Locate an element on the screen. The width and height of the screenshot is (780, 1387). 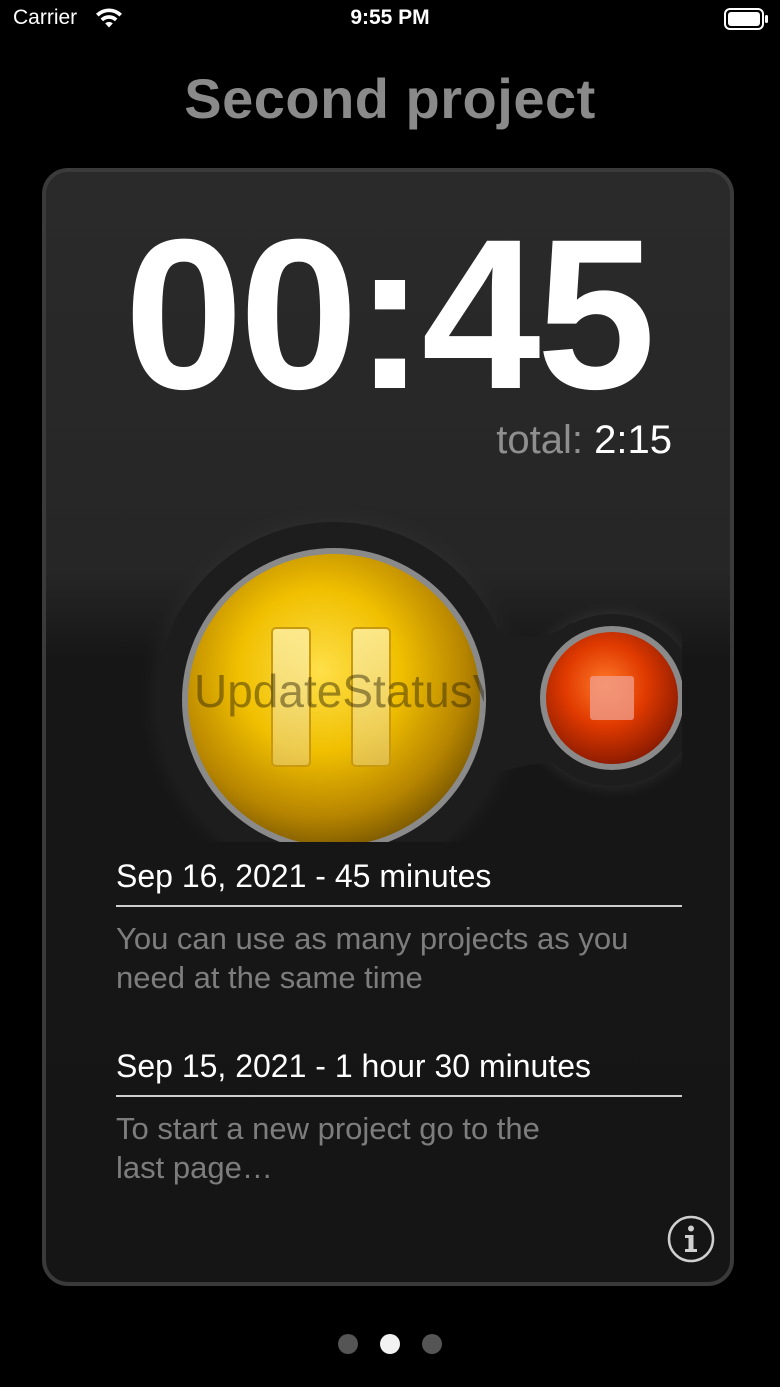
page-indicator is located at coordinates (390, 1344).